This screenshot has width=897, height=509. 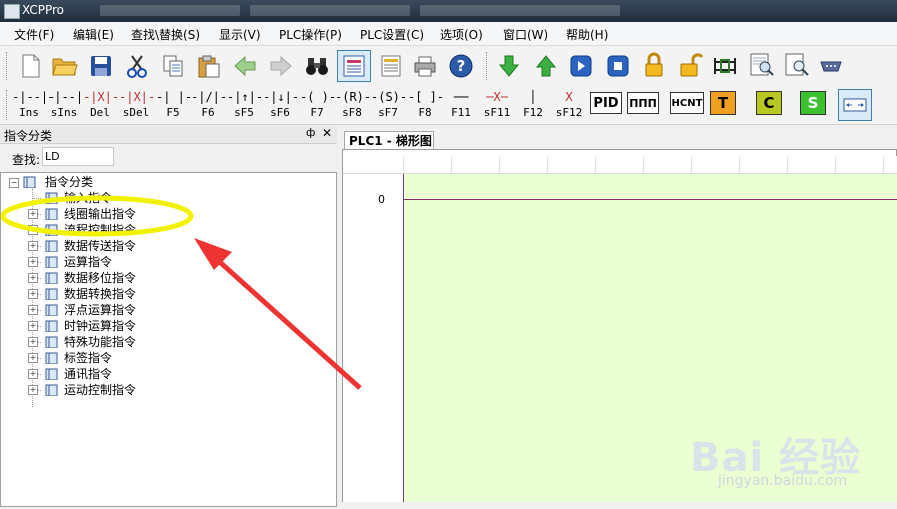 What do you see at coordinates (461, 105) in the screenshot?
I see `f11-horizontal-line-button: ── F11` at bounding box center [461, 105].